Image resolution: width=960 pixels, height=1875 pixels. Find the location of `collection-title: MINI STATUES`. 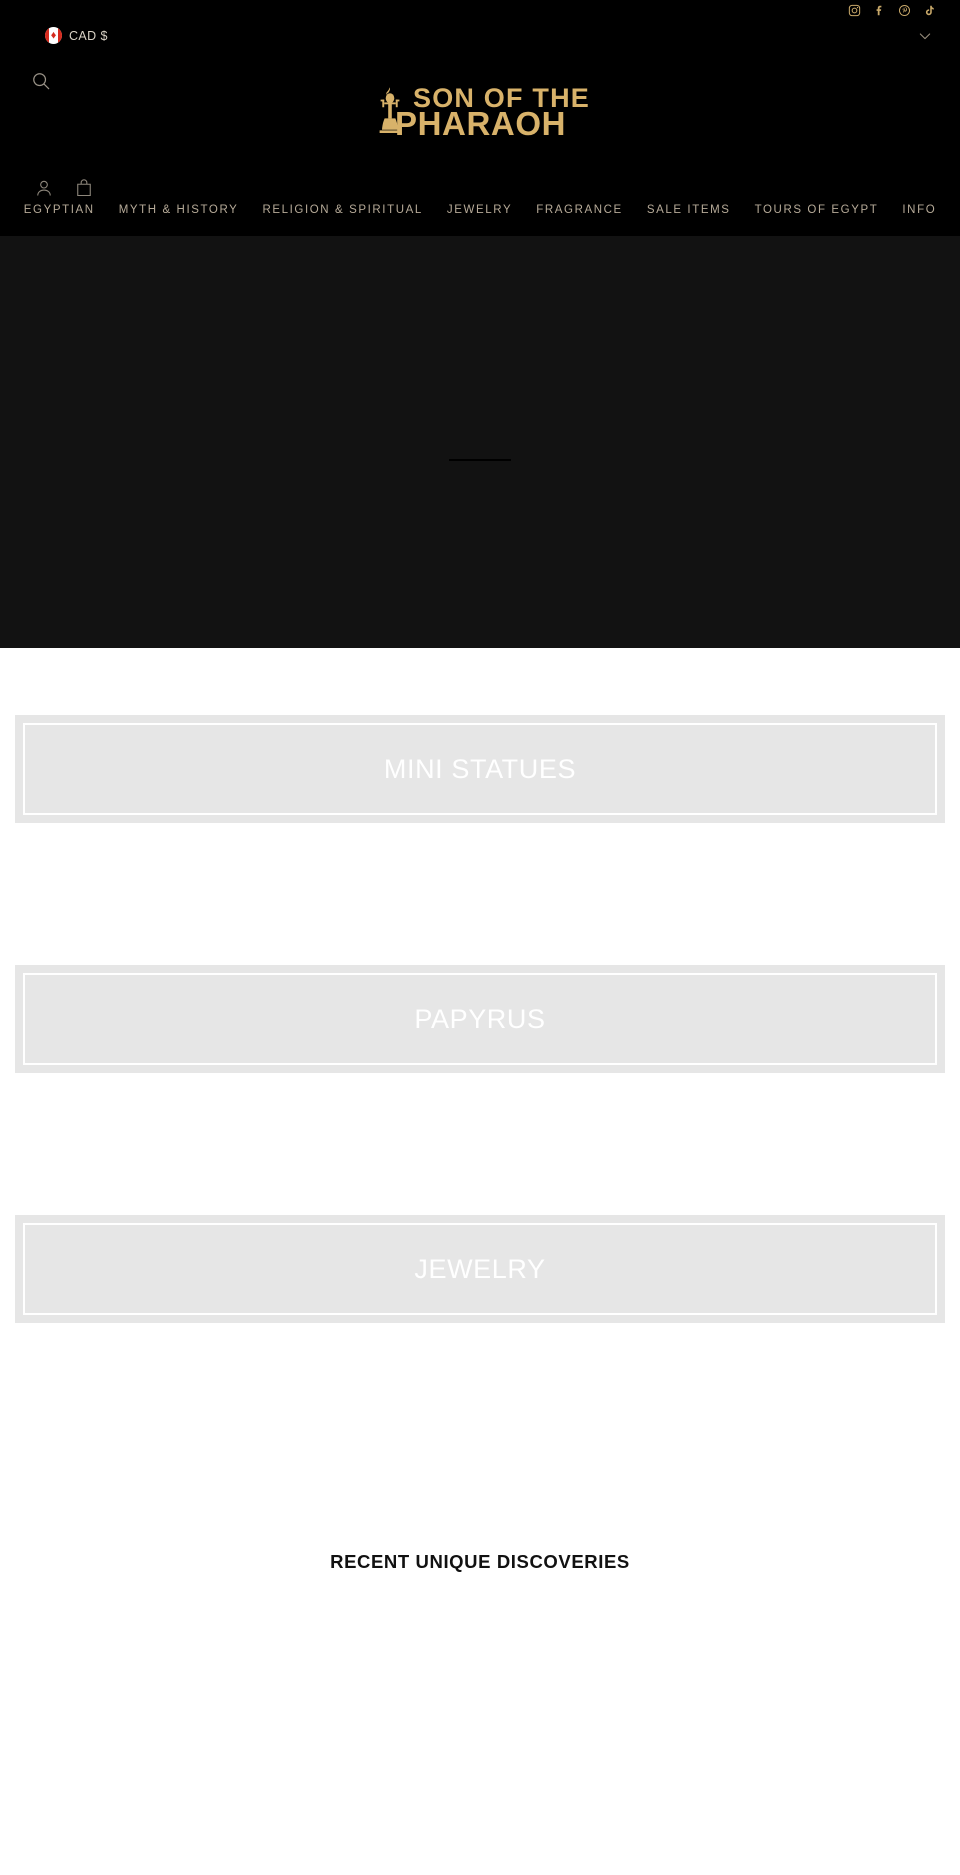

collection-title: MINI STATUES is located at coordinates (480, 768).